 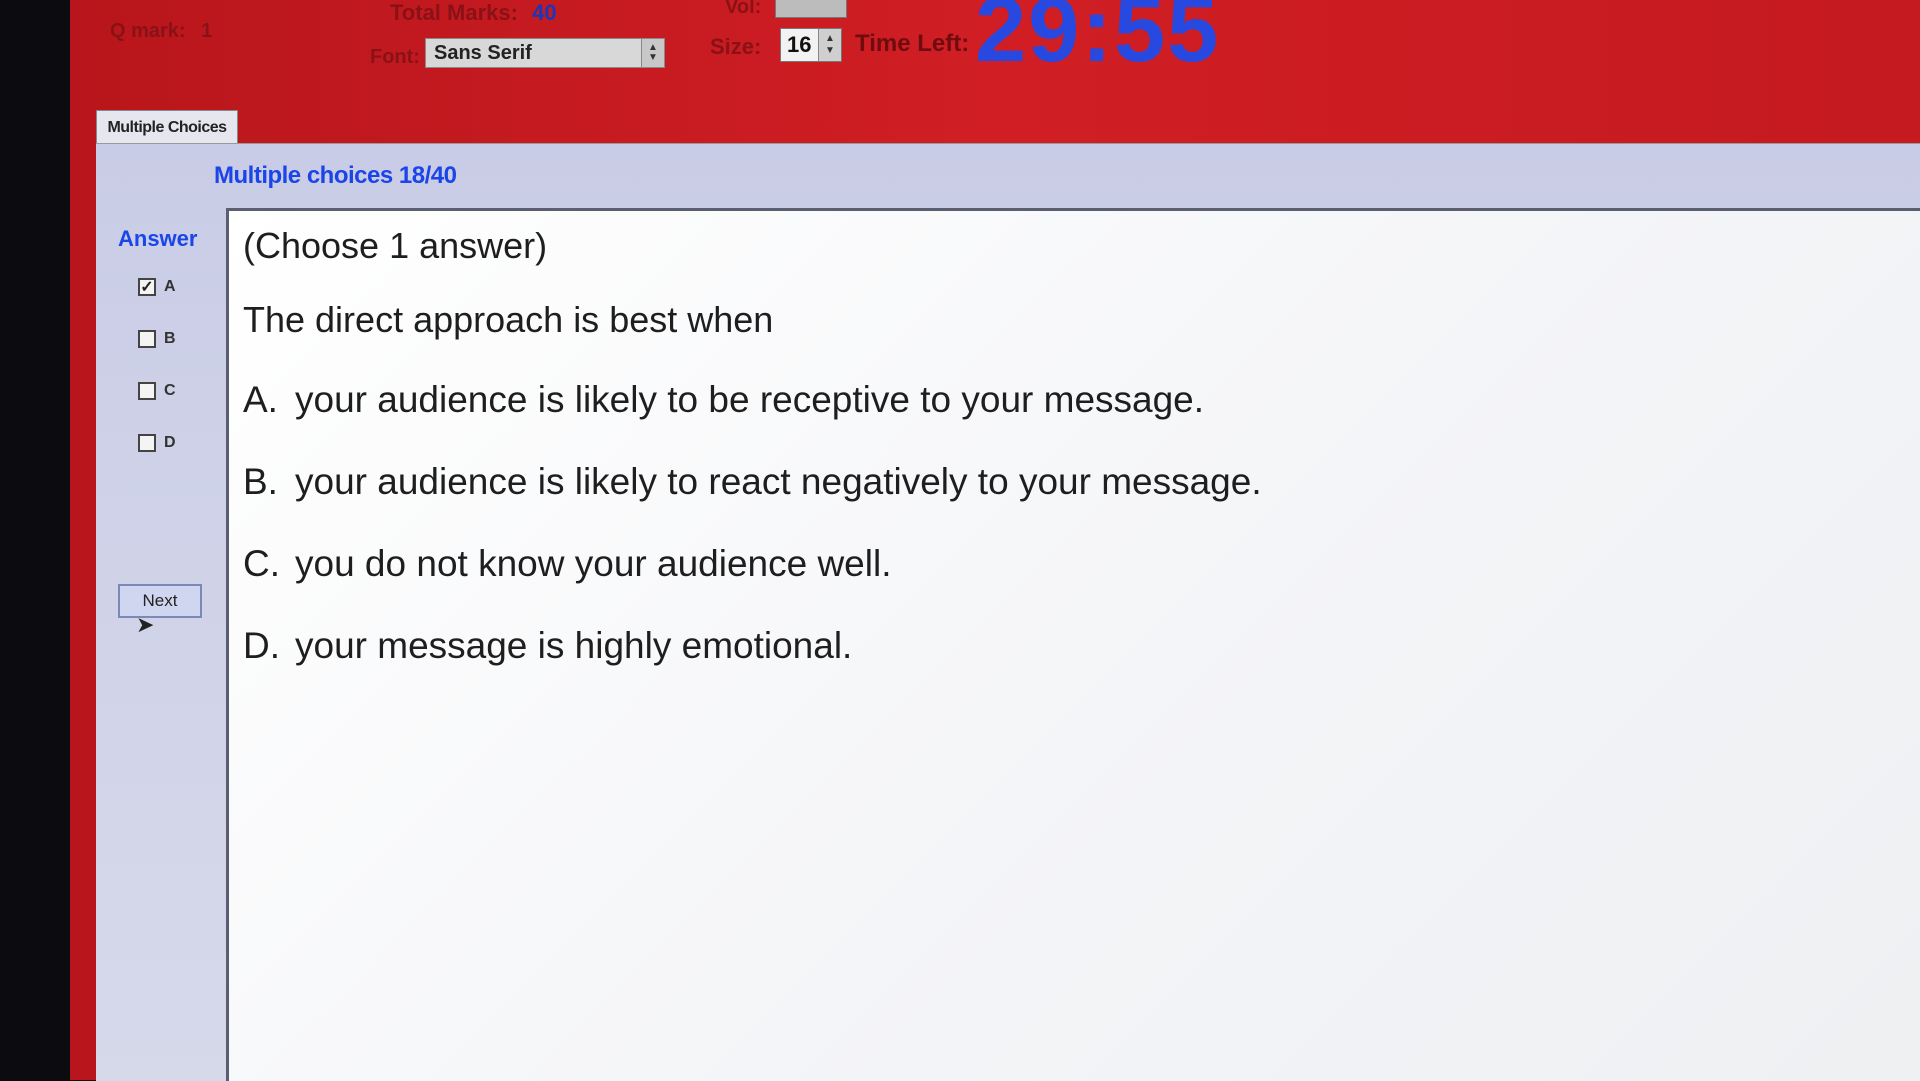 I want to click on question-option-d: D. your message is highly emotional., so click(x=547, y=646).